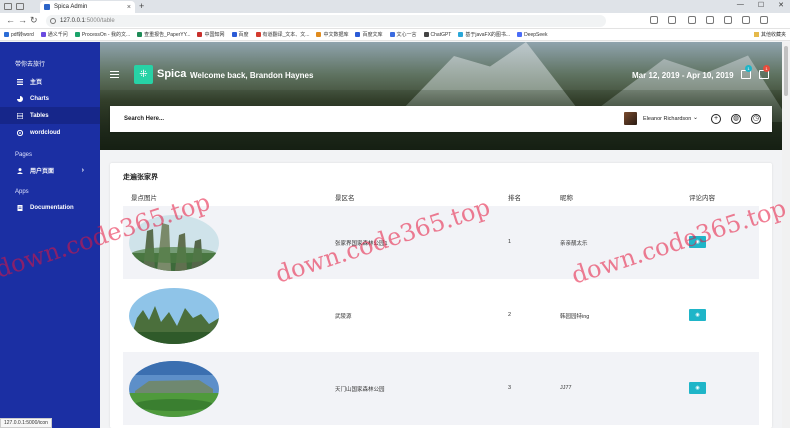 The height and width of the screenshot is (428, 790). Describe the element at coordinates (574, 244) in the screenshot. I see `nickname: 亲亲靓太乐` at that location.